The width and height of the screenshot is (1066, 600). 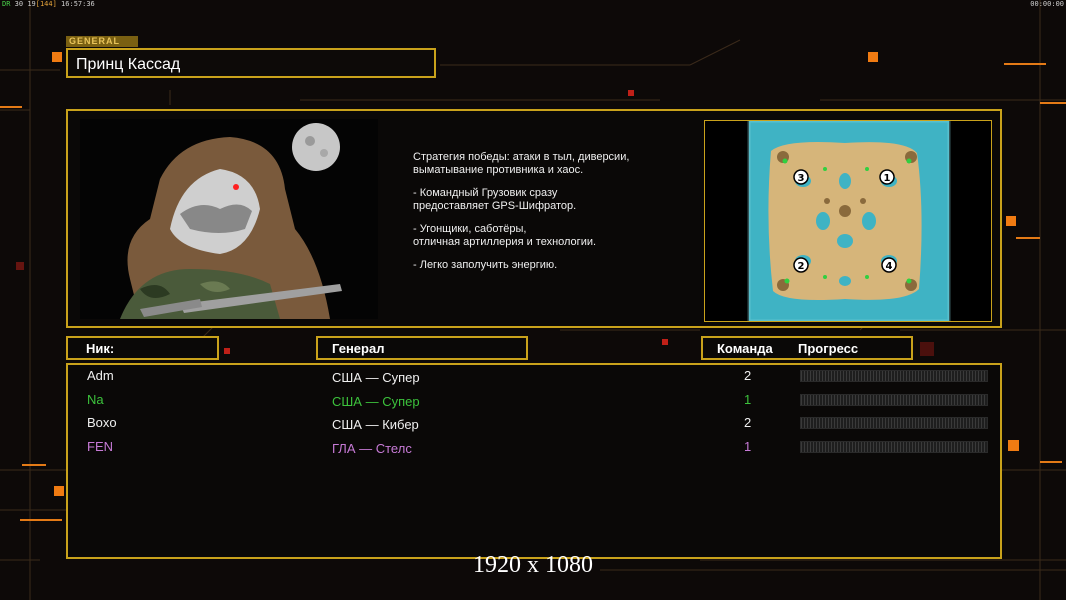 What do you see at coordinates (889, 266) in the screenshot?
I see `spawn-label-4: 4` at bounding box center [889, 266].